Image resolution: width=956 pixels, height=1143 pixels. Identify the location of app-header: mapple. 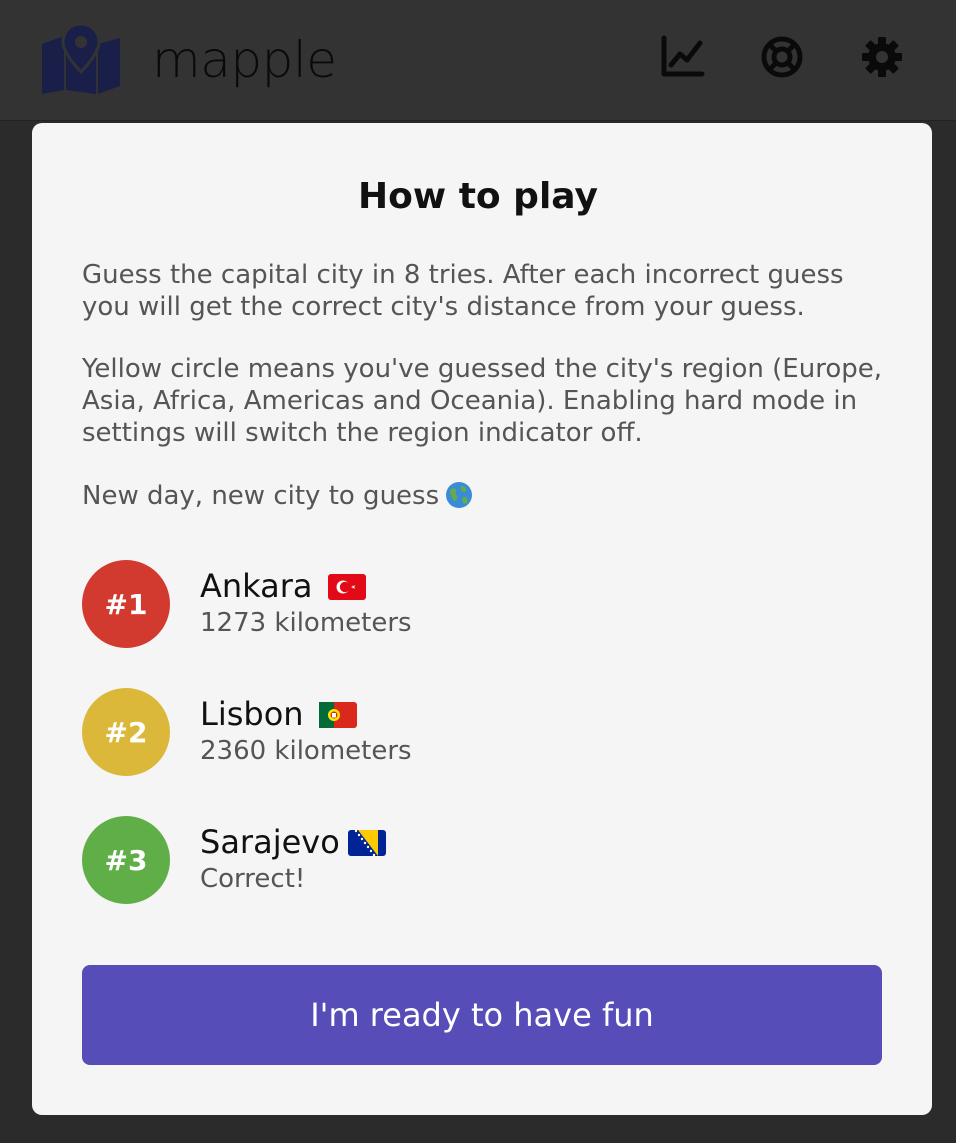
(478, 60).